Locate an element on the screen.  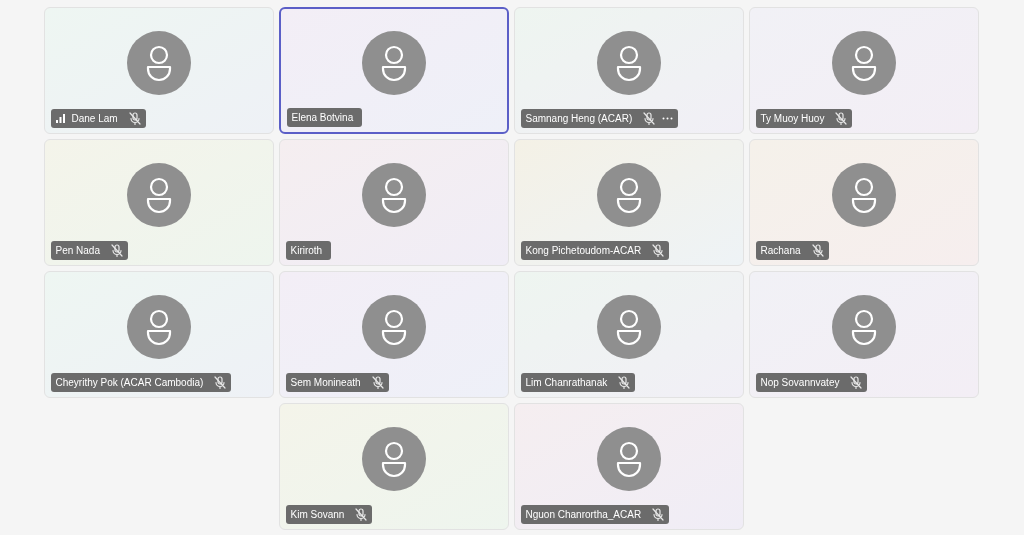
participant-name: Kong Pichetoudom-ACAR is located at coordinates (583, 251).